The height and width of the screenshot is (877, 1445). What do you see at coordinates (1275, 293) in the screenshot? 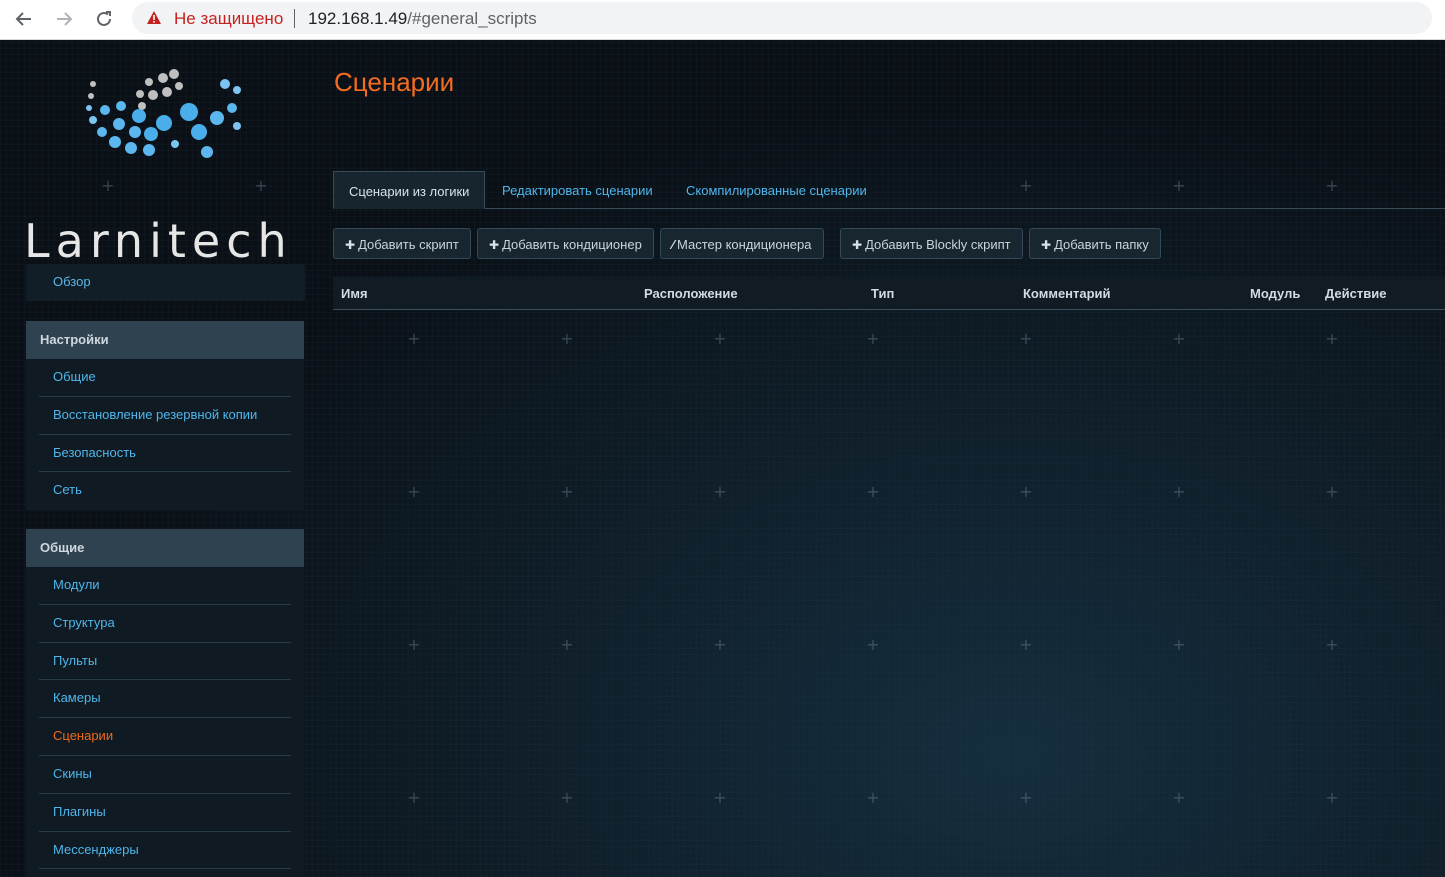
I see `column-header-module: Модуль` at bounding box center [1275, 293].